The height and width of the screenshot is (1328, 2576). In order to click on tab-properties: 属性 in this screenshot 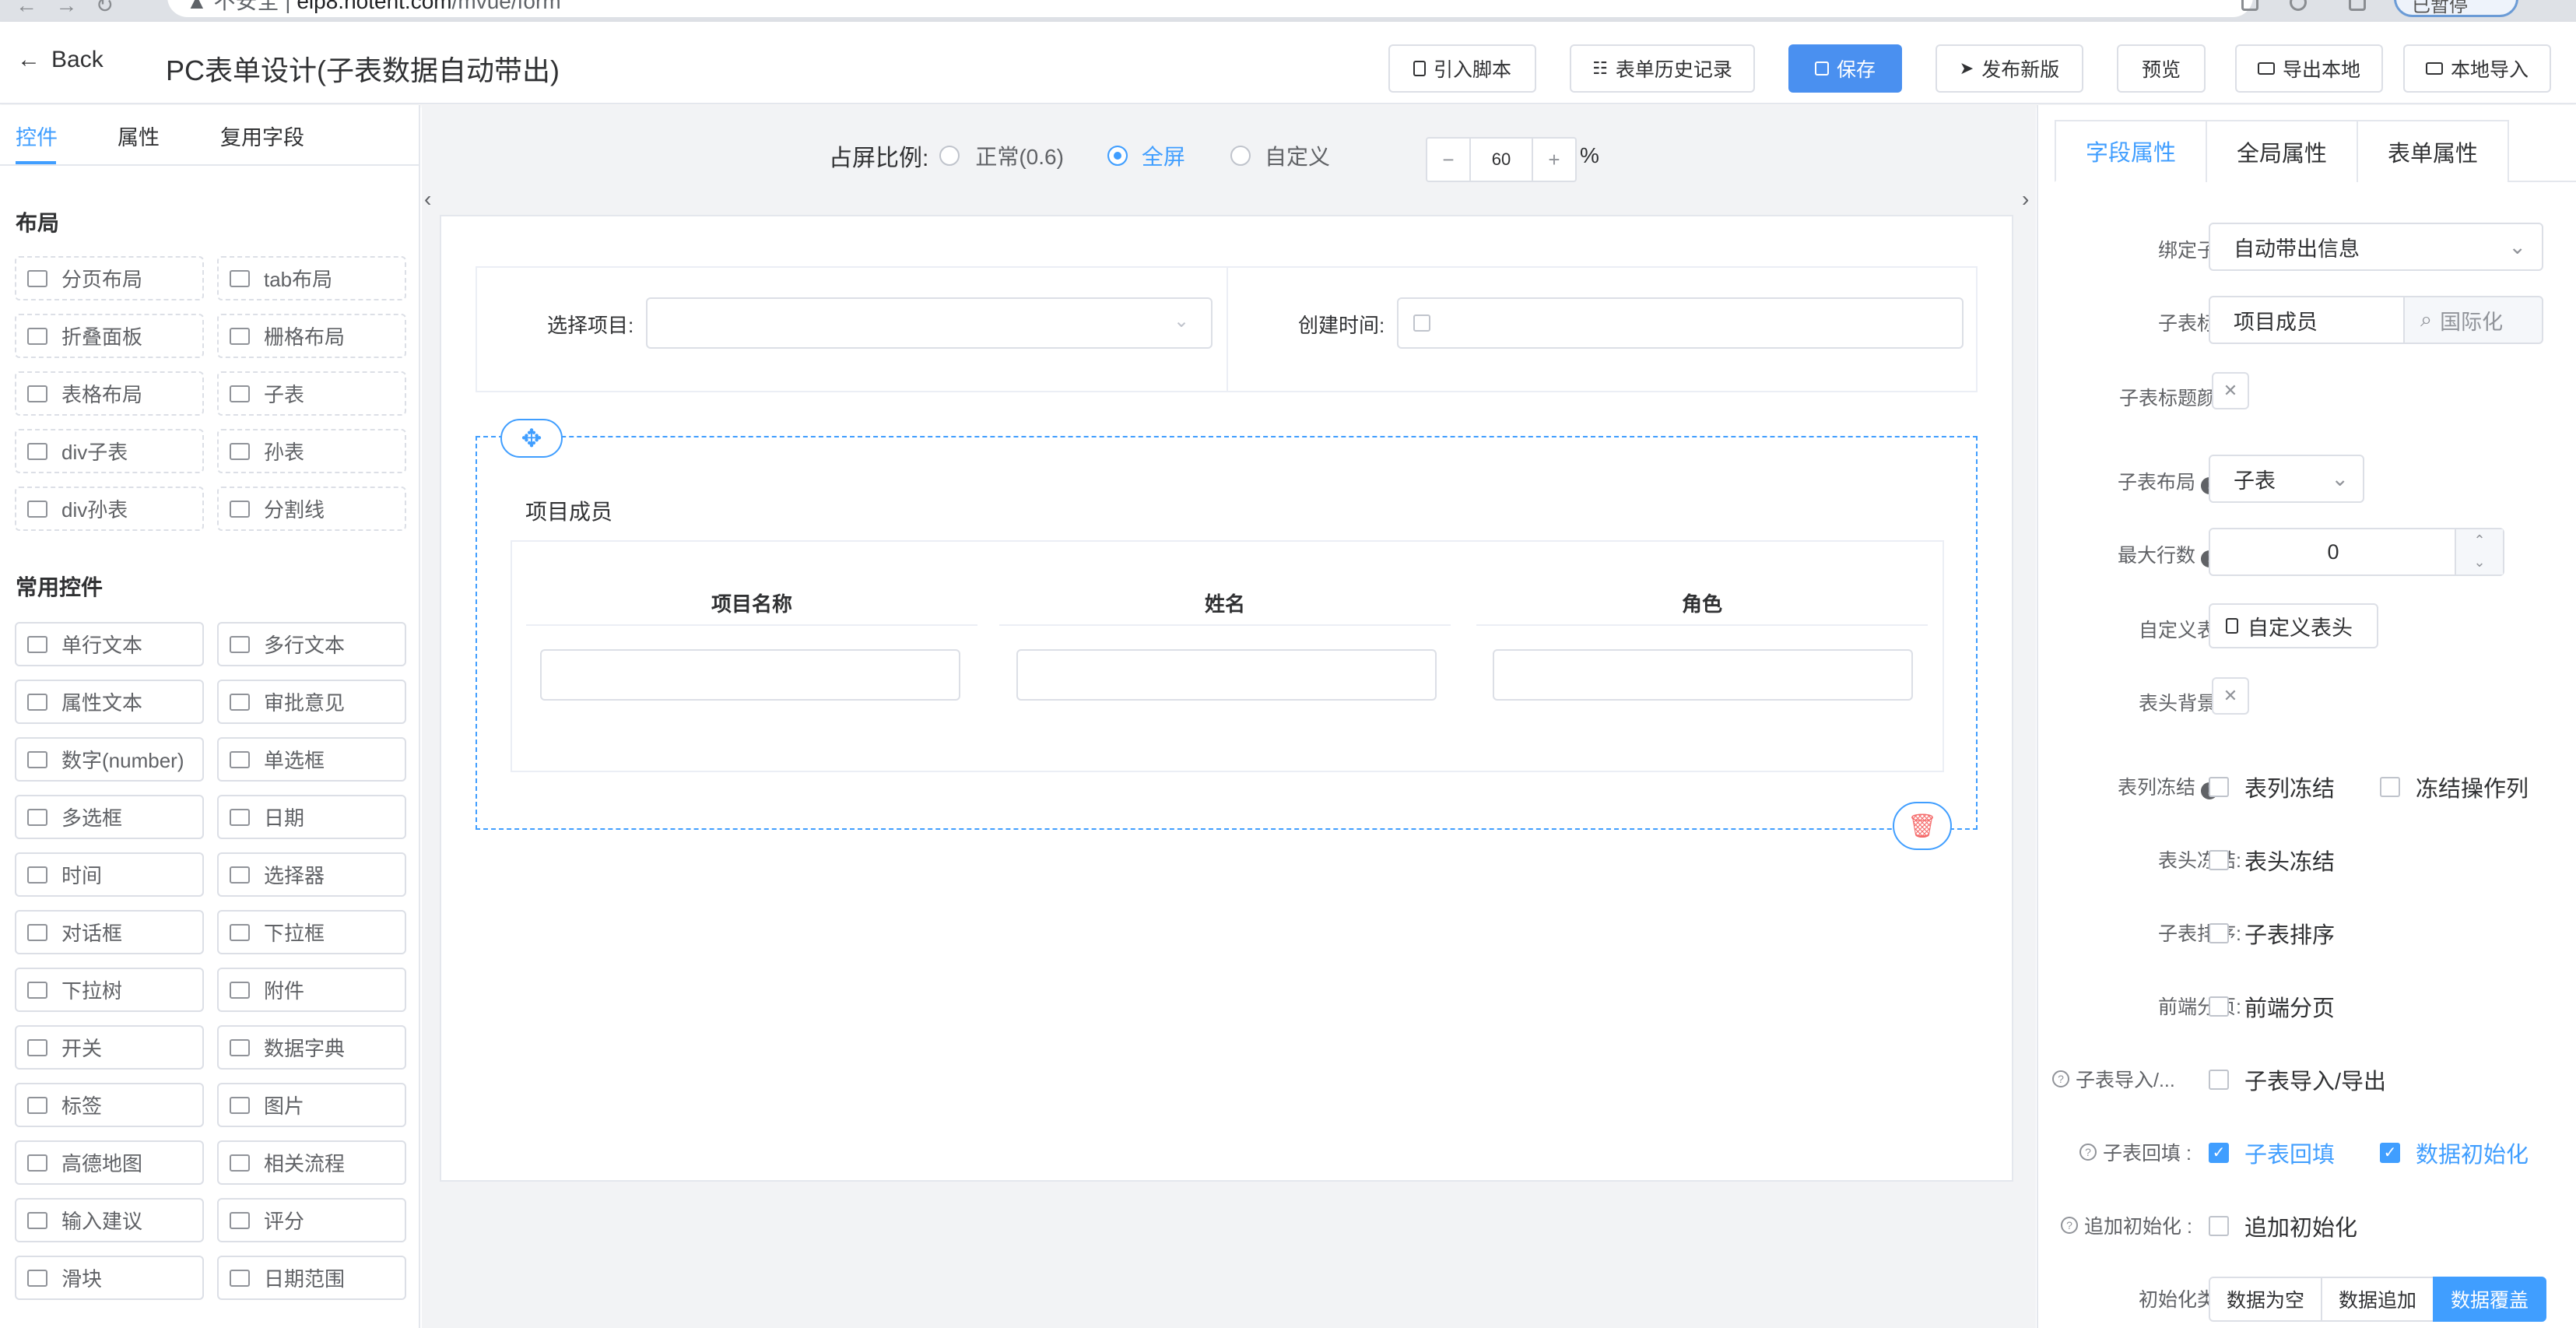, I will do `click(139, 136)`.